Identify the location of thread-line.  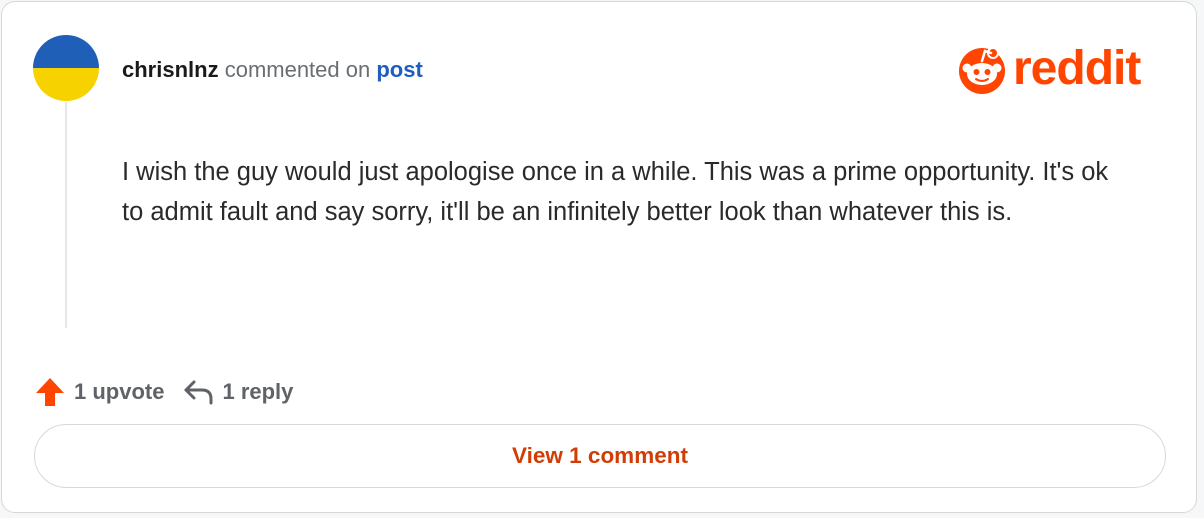
(66, 215).